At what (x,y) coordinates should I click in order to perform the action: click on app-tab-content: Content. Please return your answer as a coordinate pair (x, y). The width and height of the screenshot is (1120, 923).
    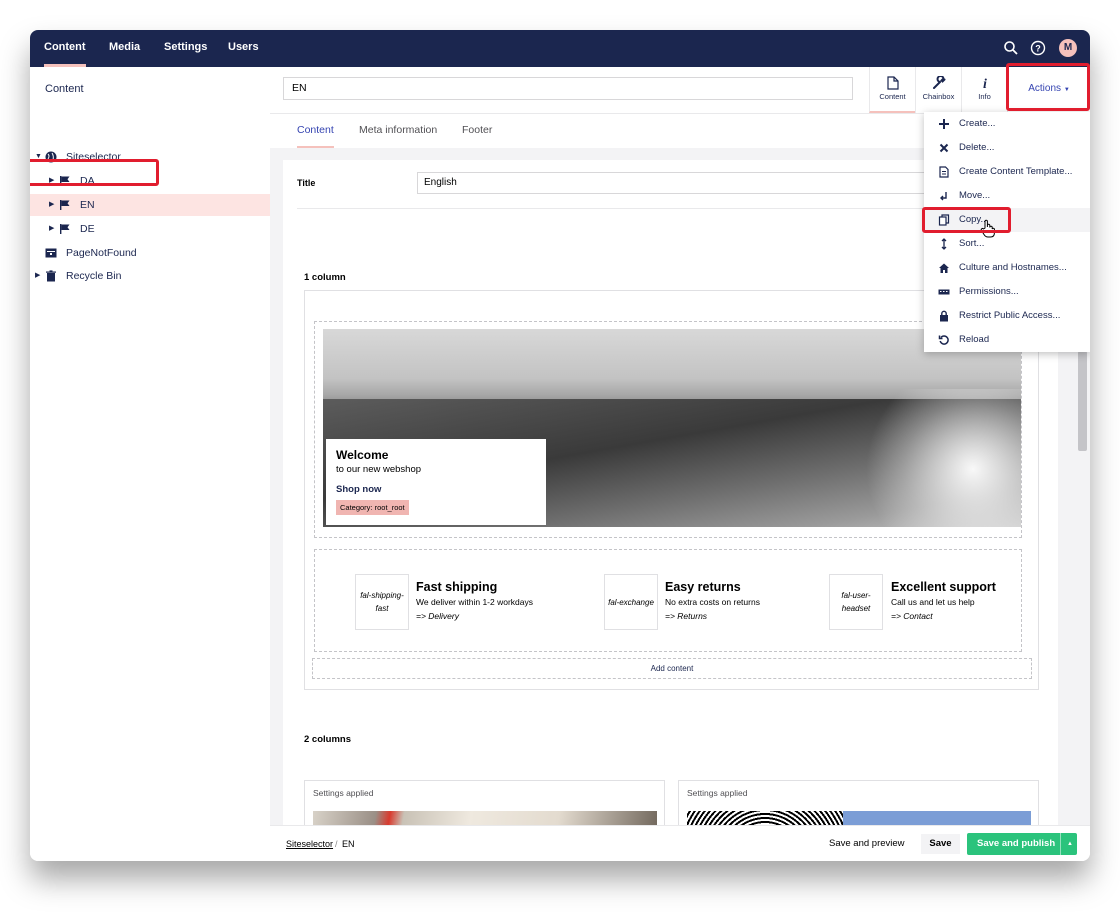
    Looking at the image, I should click on (892, 90).